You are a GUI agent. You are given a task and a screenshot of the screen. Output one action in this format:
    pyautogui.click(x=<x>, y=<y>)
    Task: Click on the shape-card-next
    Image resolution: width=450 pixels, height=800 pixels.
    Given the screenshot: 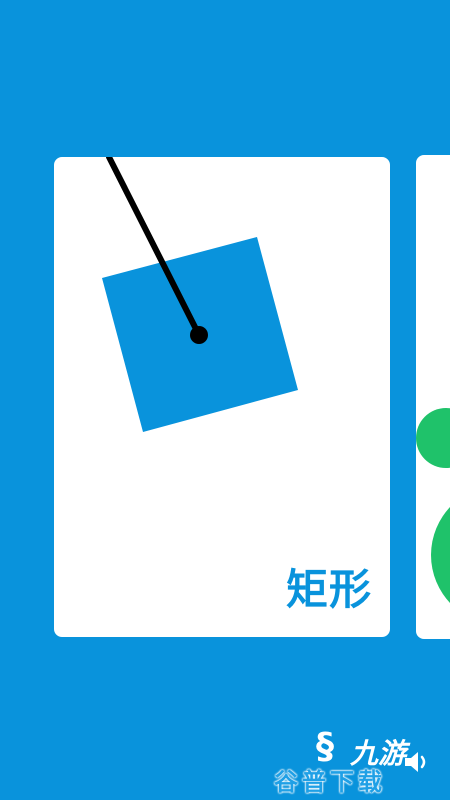 What is the action you would take?
    pyautogui.click(x=433, y=397)
    